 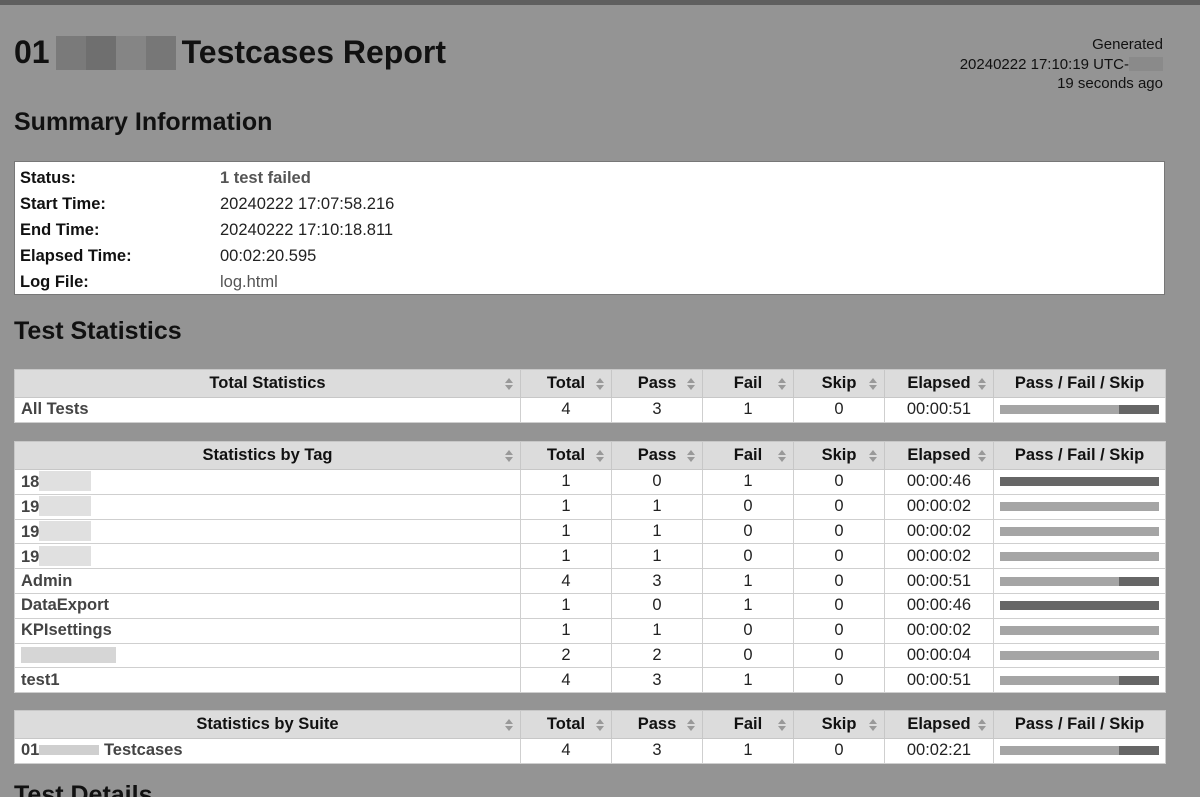 I want to click on table-row: DataExport 1 0 1 0 00:00:46, so click(x=590, y=605).